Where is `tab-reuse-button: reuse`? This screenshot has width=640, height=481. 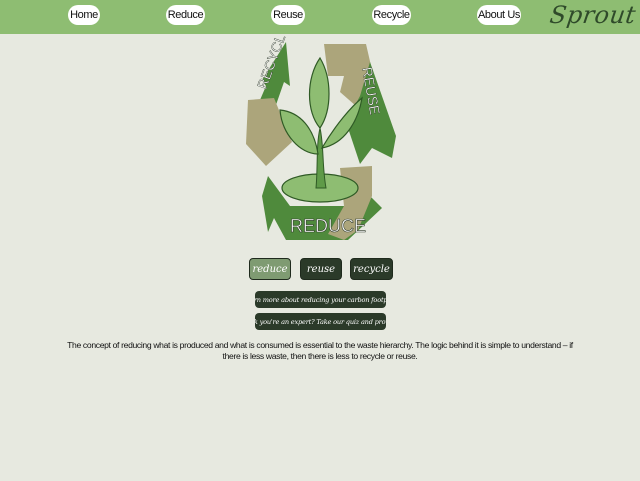 tab-reuse-button: reuse is located at coordinates (321, 269).